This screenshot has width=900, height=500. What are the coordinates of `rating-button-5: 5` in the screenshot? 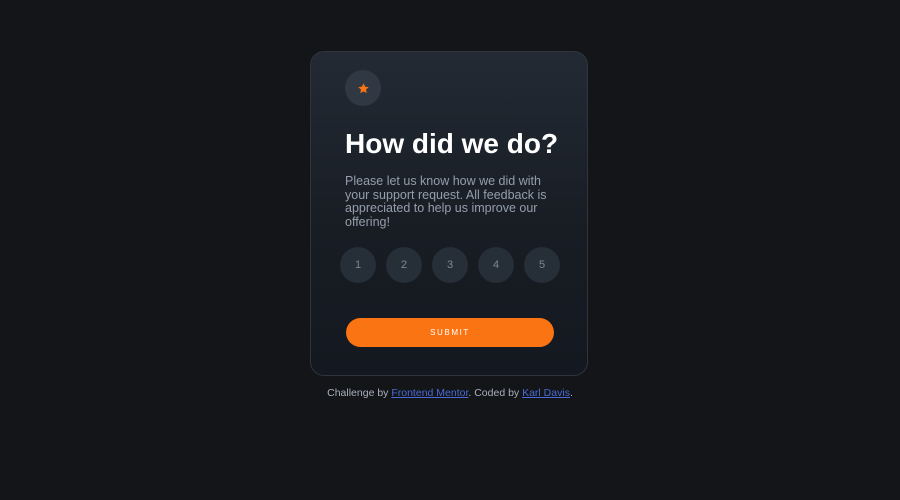 It's located at (542, 265).